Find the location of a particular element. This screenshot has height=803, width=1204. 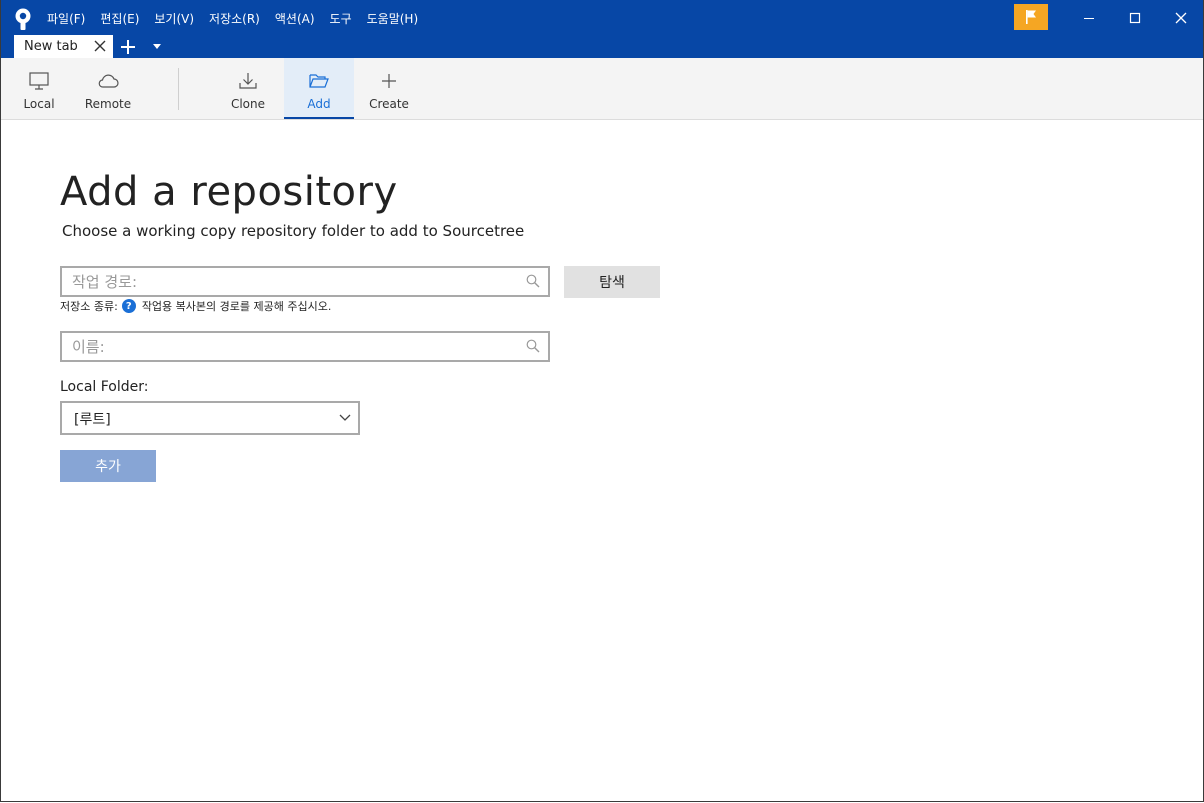

new-tab-plus-icon is located at coordinates (128, 47).